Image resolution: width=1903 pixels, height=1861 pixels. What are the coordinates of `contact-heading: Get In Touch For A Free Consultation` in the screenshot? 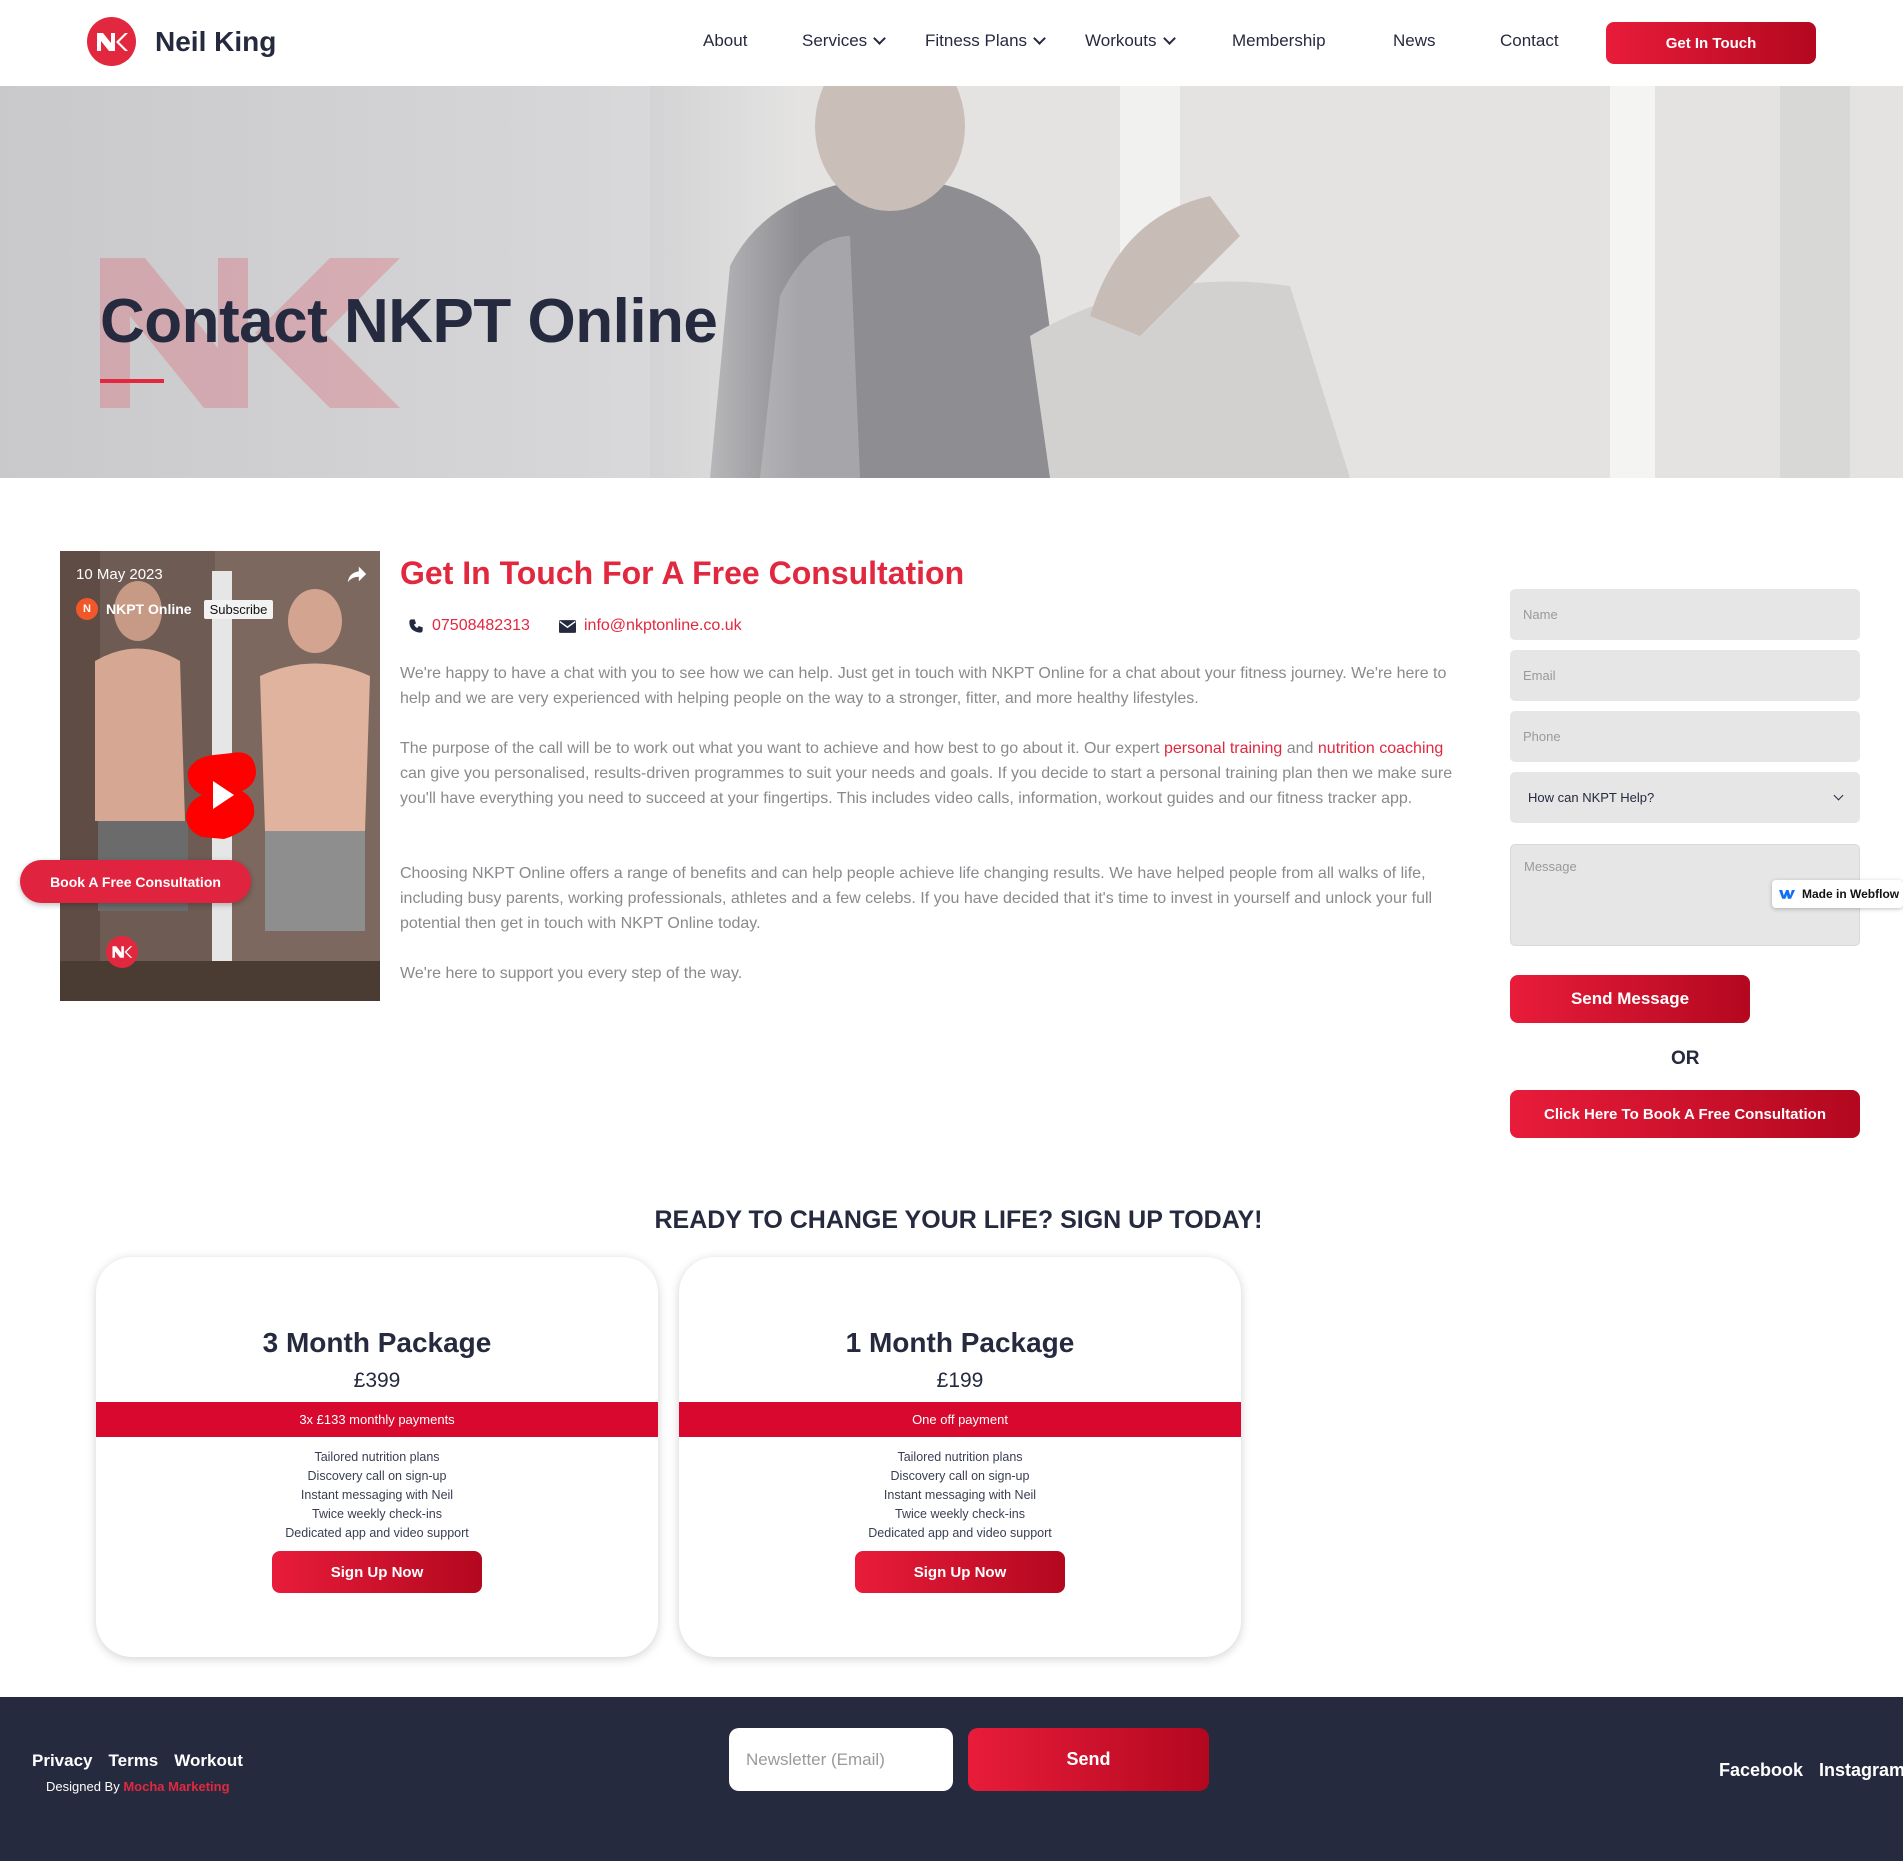 It's located at (682, 573).